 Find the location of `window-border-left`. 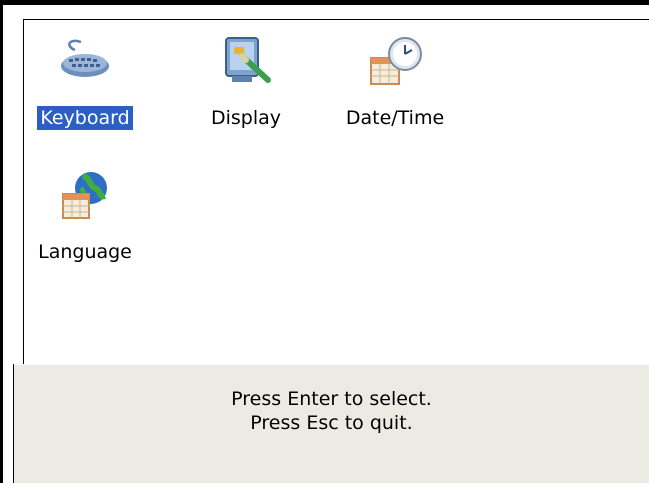

window-border-left is located at coordinates (1, 241).